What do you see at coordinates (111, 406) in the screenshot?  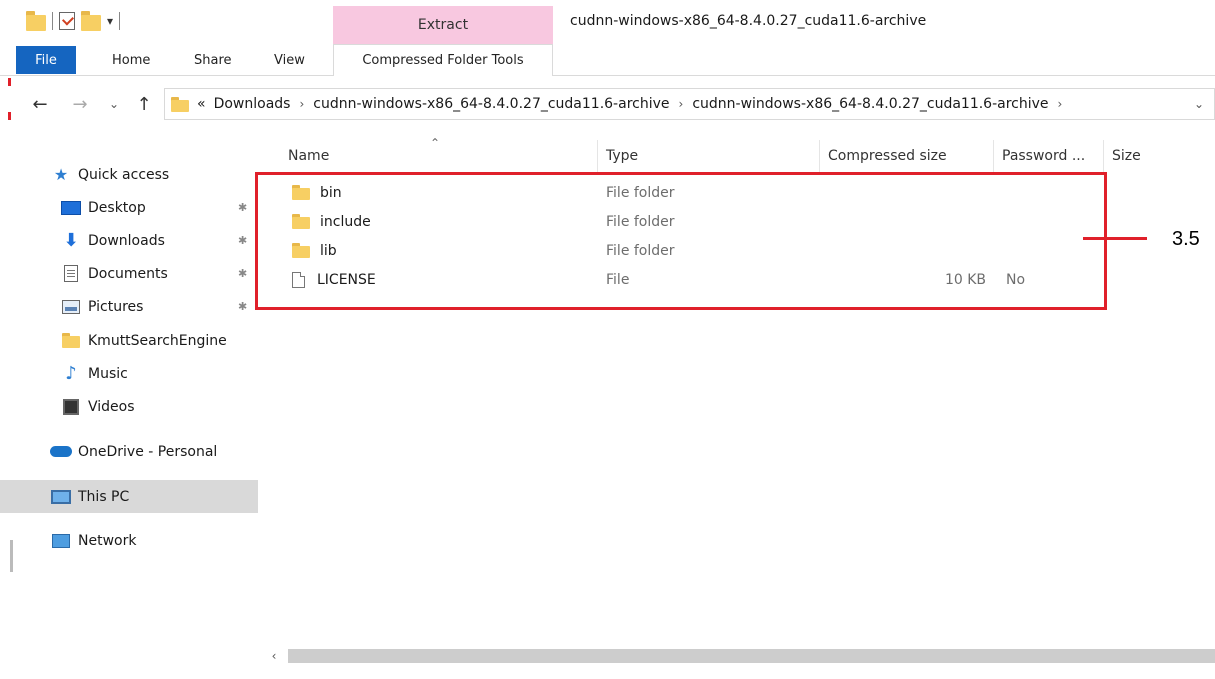 I see `nav-item-label: Videos` at bounding box center [111, 406].